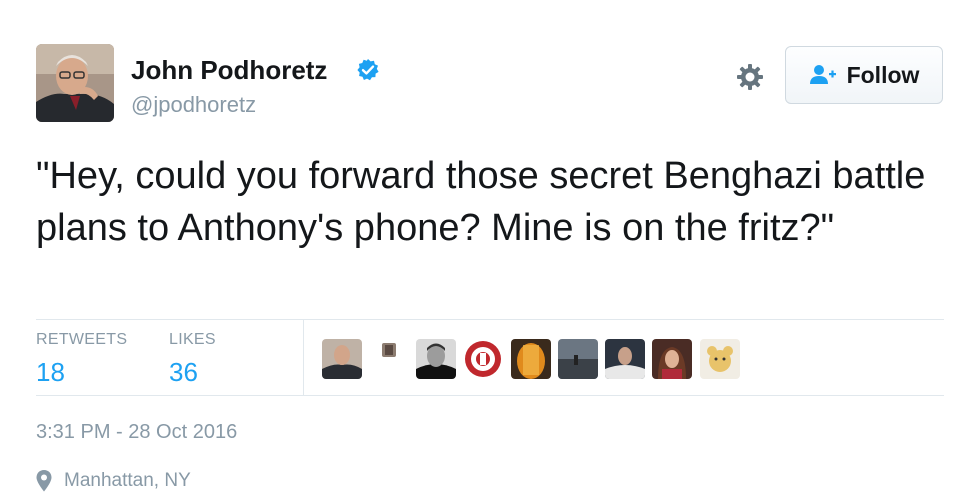 This screenshot has width=980, height=502. I want to click on likes-stat: LIKES 36, so click(192, 359).